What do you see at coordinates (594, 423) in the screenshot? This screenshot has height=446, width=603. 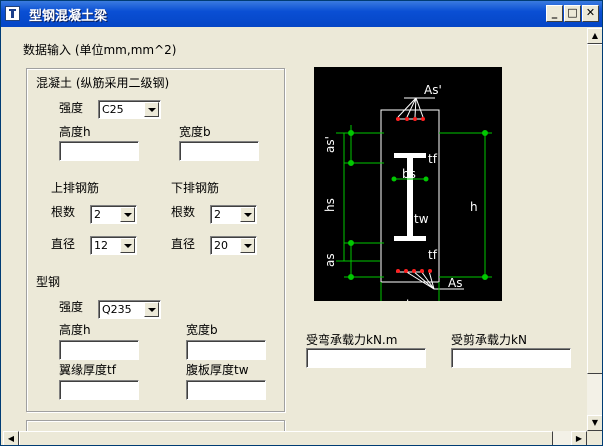 I see `scroll-down-button: ▼` at bounding box center [594, 423].